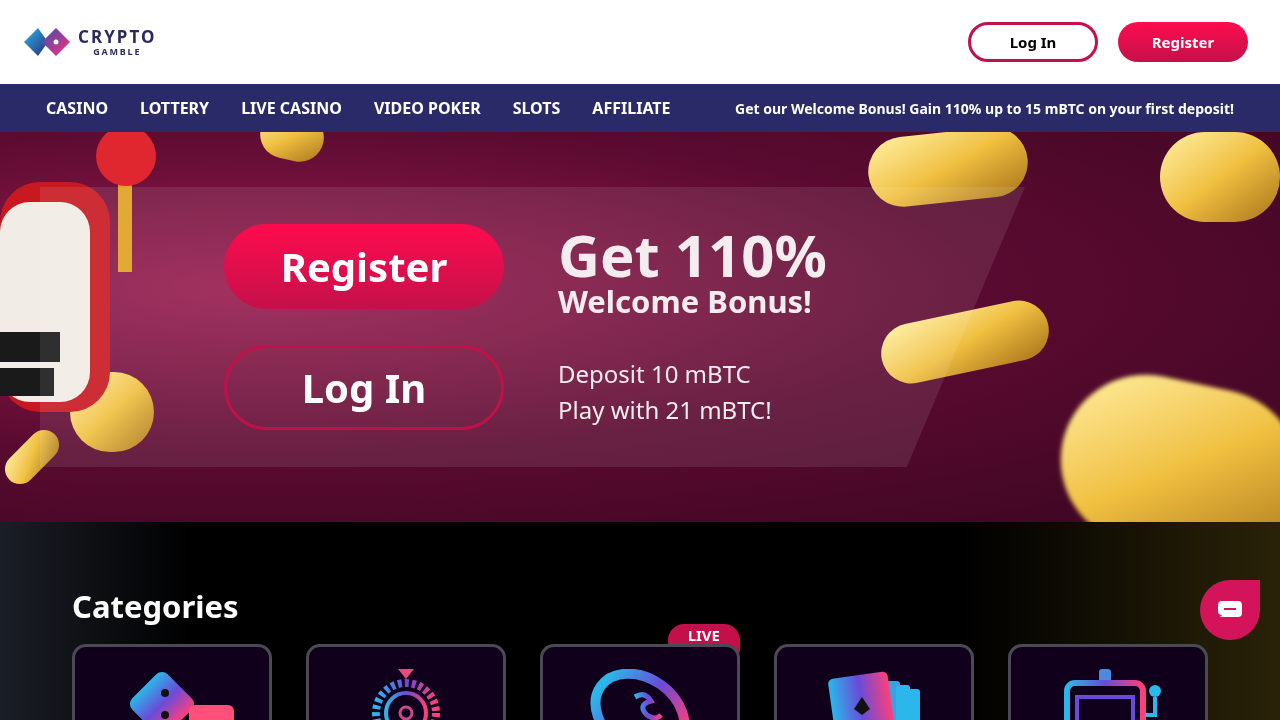 The width and height of the screenshot is (1280, 720). I want to click on nav-link: VIDEO POKER, so click(427, 108).